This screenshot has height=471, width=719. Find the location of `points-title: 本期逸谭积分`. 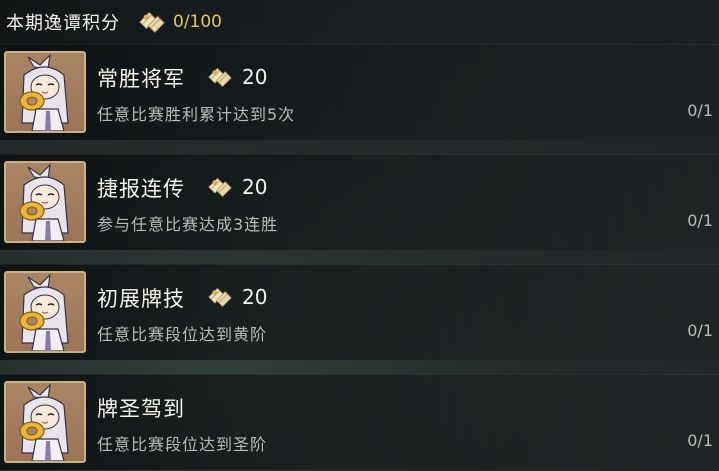

points-title: 本期逸谭积分 is located at coordinates (63, 23).